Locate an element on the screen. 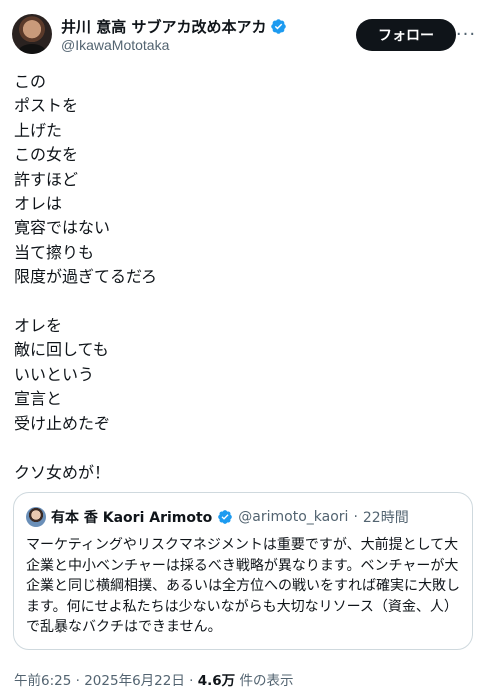  avatar-shirt is located at coordinates (32, 49).